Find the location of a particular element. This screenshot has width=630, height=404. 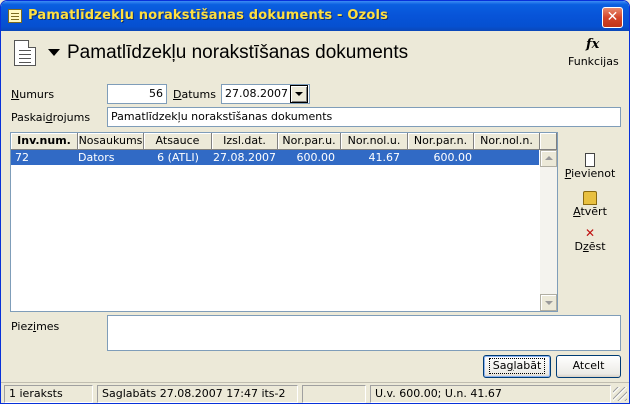

column-header-inv-num: Inv.num. is located at coordinates (44, 141).